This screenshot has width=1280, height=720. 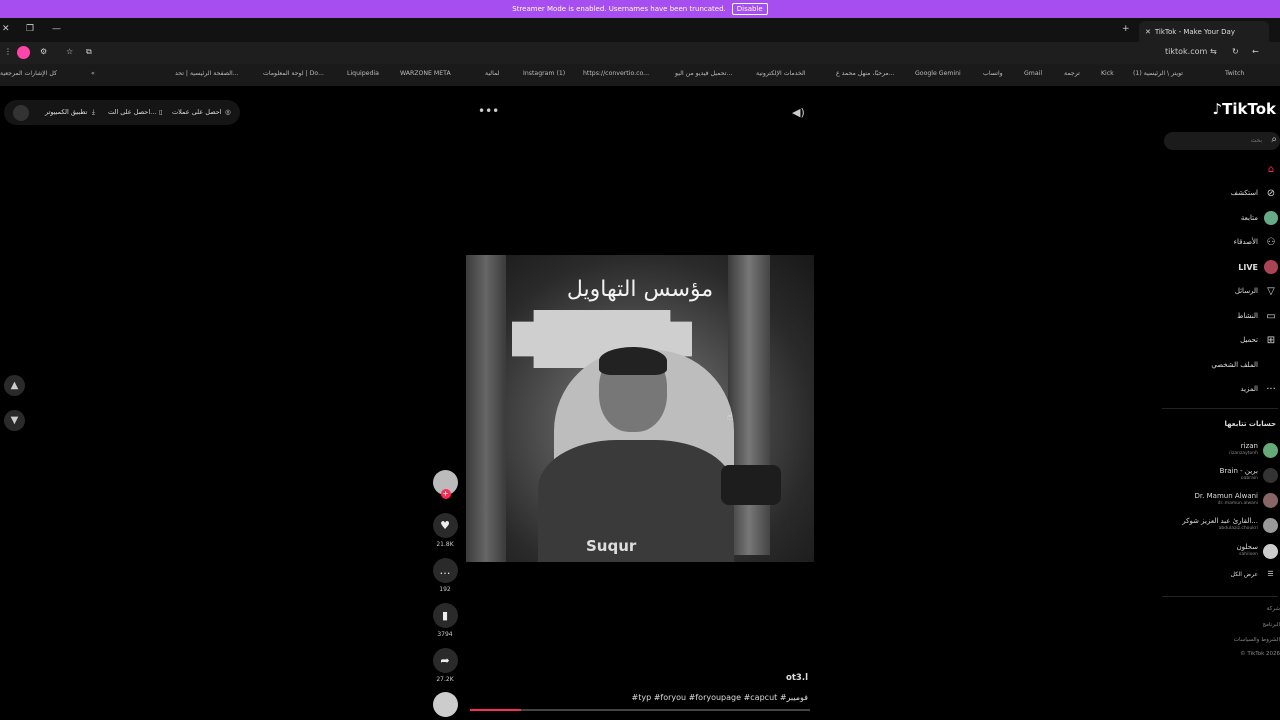 I want to click on volume-icon: ◀), so click(x=798, y=112).